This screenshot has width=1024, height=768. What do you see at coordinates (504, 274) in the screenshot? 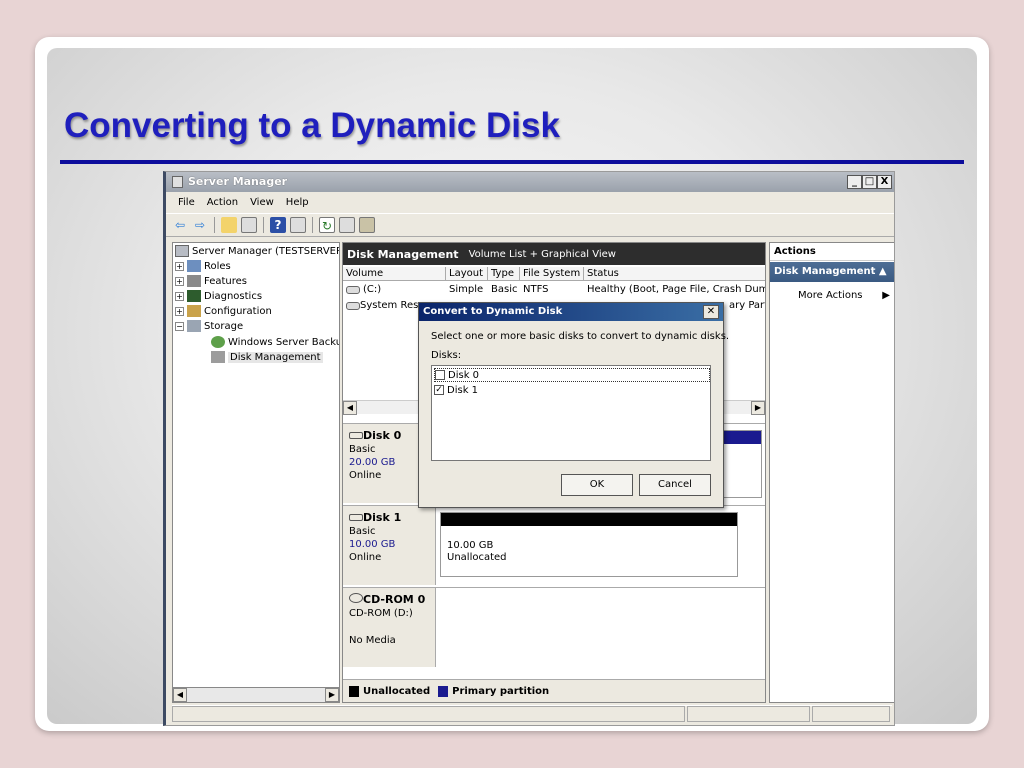
I see `col-type: Type` at bounding box center [504, 274].